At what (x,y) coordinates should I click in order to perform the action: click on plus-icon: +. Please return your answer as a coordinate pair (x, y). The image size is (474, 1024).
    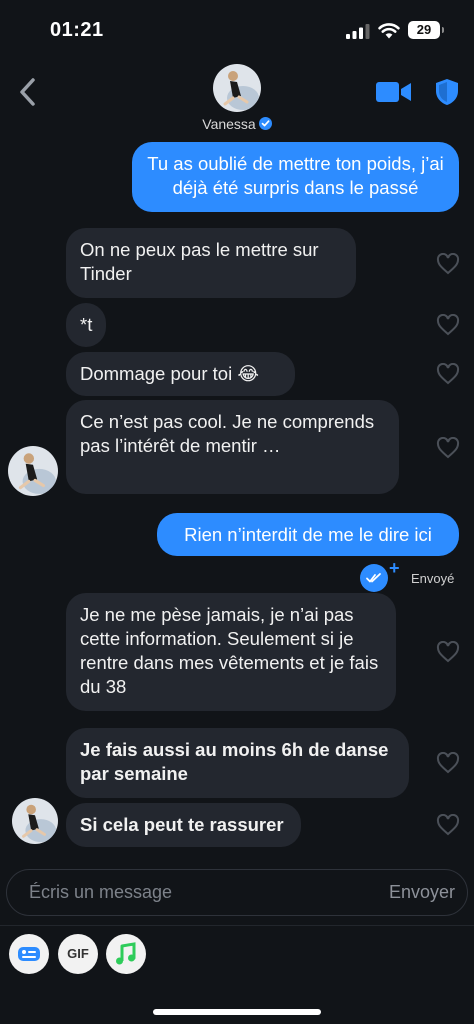
    Looking at the image, I should click on (394, 568).